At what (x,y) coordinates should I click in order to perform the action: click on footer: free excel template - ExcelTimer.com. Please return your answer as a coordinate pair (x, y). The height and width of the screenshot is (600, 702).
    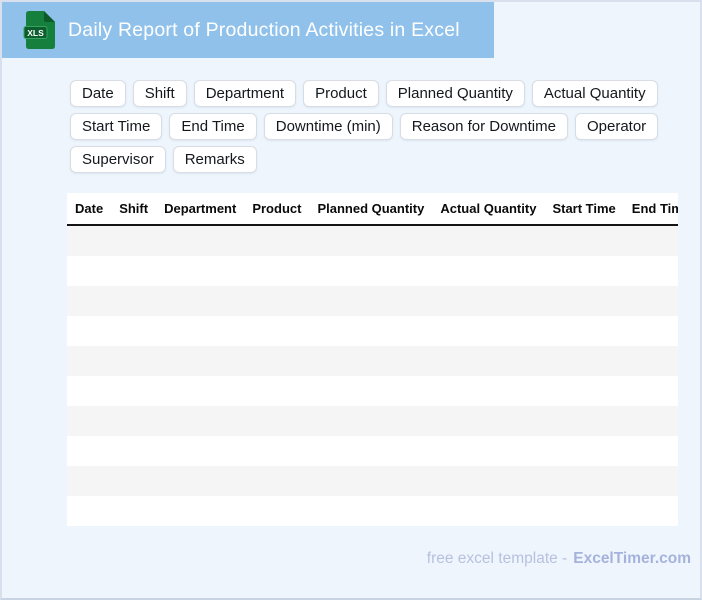
    Looking at the image, I should click on (559, 559).